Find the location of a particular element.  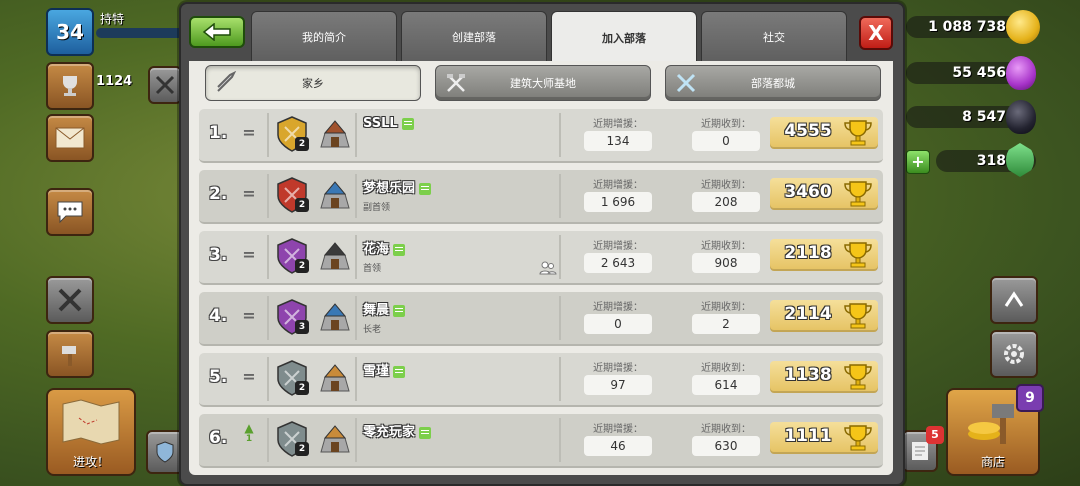

member-name-text: 零充玩家 is located at coordinates (389, 432).